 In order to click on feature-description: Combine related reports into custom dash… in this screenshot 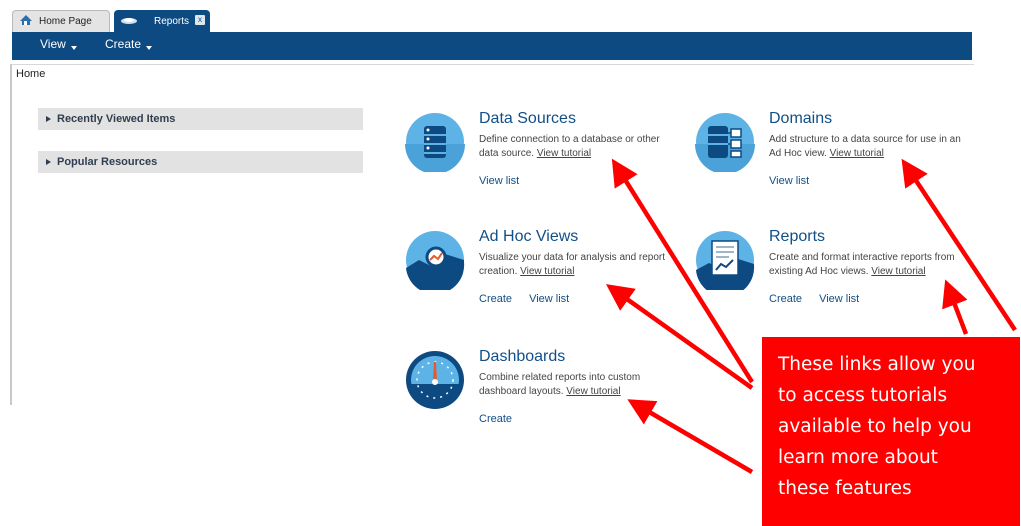, I will do `click(571, 385)`.